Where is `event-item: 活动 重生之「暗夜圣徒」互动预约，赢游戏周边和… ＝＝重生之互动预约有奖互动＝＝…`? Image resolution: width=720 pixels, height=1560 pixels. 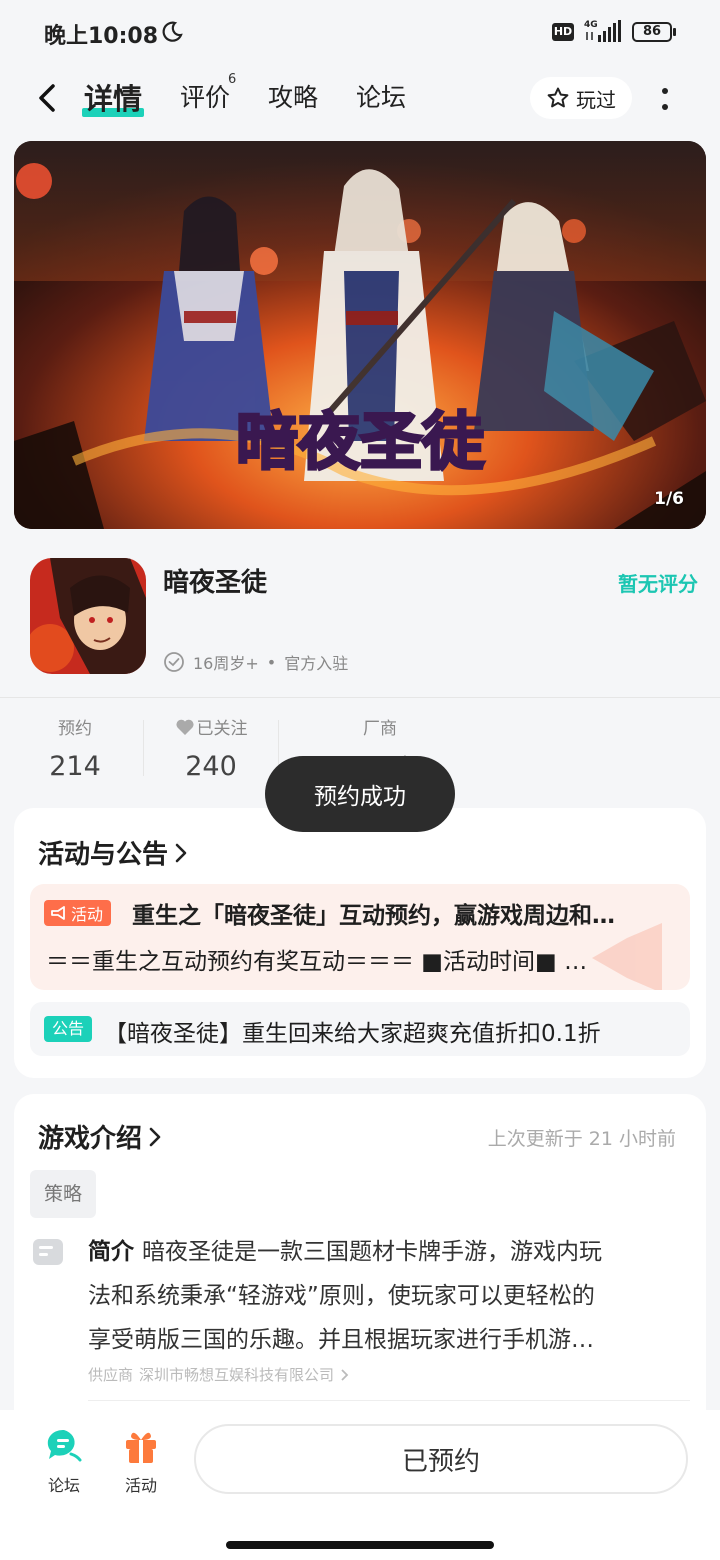 event-item: 活动 重生之「暗夜圣徒」互动预约，赢游戏周边和… ＝＝重生之互动预约有奖互动＝＝… is located at coordinates (360, 937).